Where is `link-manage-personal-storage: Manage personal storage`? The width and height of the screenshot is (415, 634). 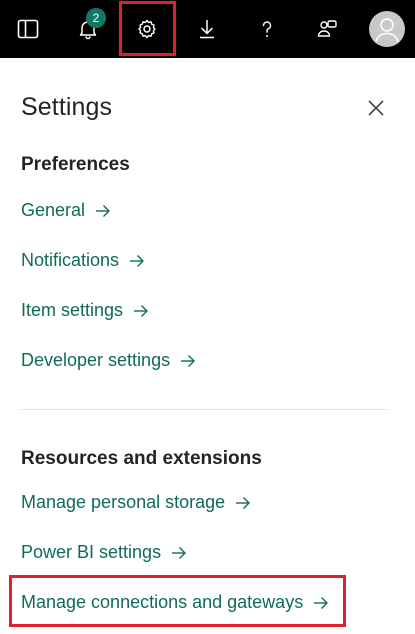
link-manage-personal-storage: Manage personal storage is located at coordinates (136, 502).